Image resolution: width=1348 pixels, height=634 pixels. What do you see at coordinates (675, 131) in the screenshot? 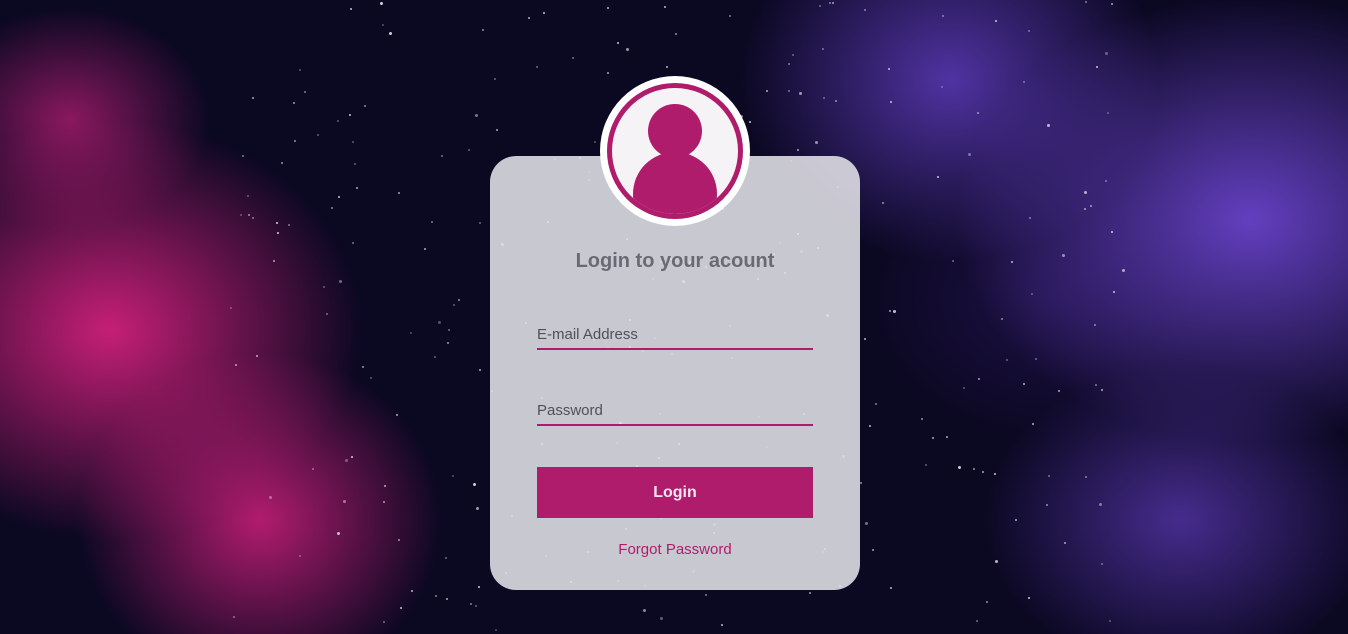
I see `avatar-head` at bounding box center [675, 131].